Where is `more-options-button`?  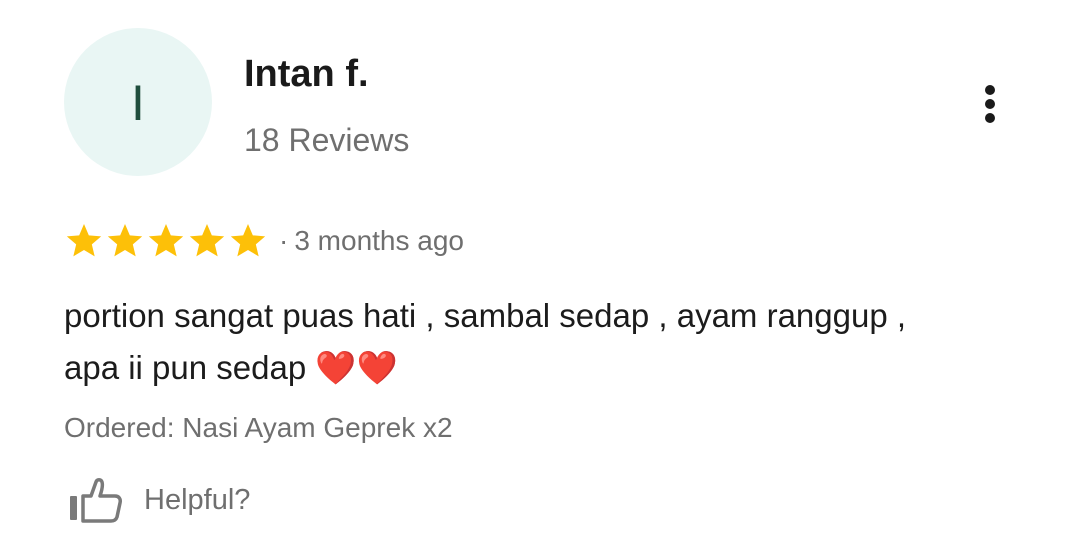 more-options-button is located at coordinates (990, 104).